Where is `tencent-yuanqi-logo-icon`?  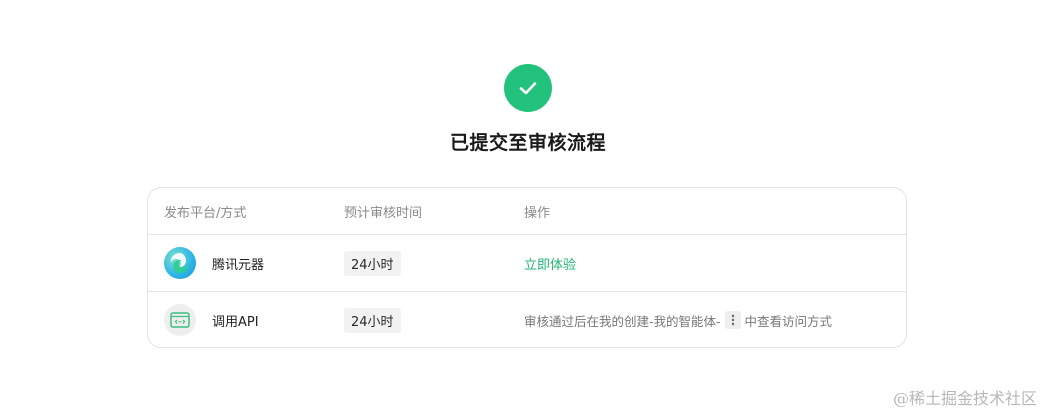 tencent-yuanqi-logo-icon is located at coordinates (180, 263).